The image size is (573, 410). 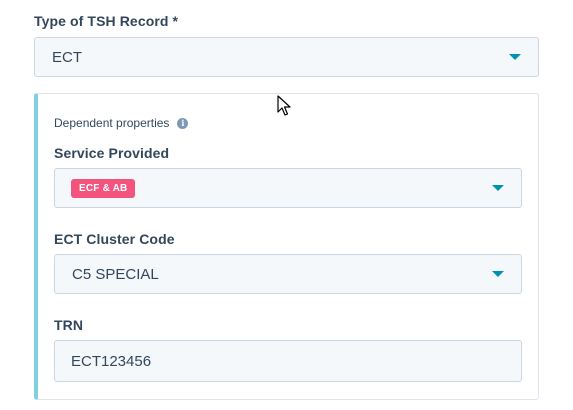 I want to click on ect-cluster-code-label: ECT Cluster Code, so click(x=114, y=239).